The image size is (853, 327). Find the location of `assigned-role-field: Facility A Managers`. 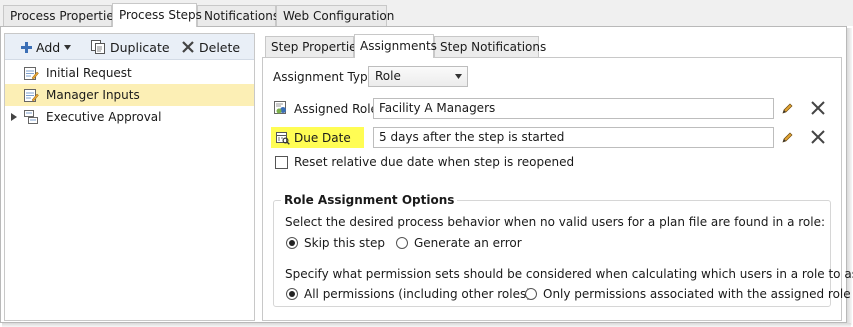

assigned-role-field: Facility A Managers is located at coordinates (573, 108).